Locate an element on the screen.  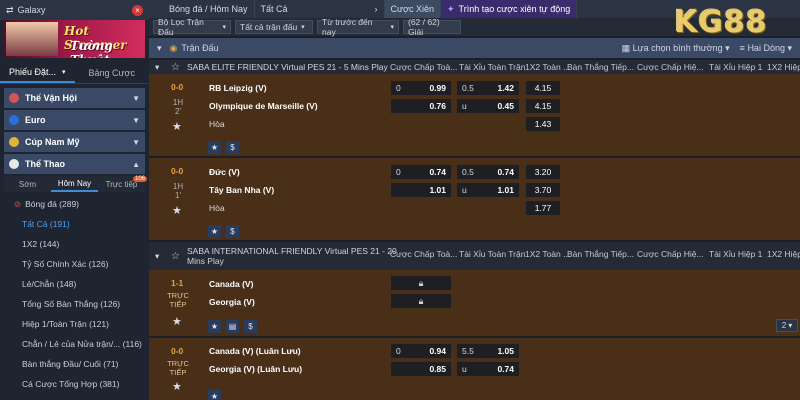
chevron-down-icon: ▼ is located at coordinates (136, 120).